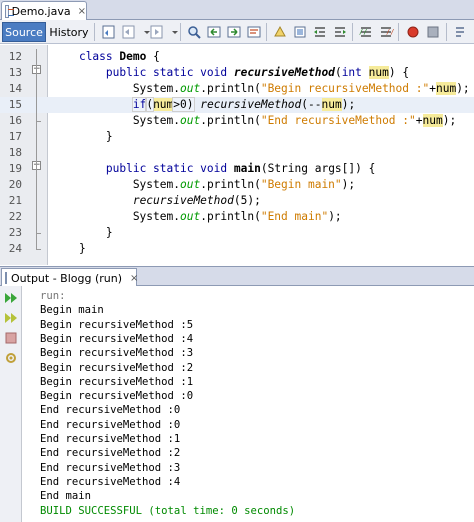 Image resolution: width=474 pixels, height=522 pixels. Describe the element at coordinates (237, 57) in the screenshot. I see `code-line: 12 class Demo {` at that location.